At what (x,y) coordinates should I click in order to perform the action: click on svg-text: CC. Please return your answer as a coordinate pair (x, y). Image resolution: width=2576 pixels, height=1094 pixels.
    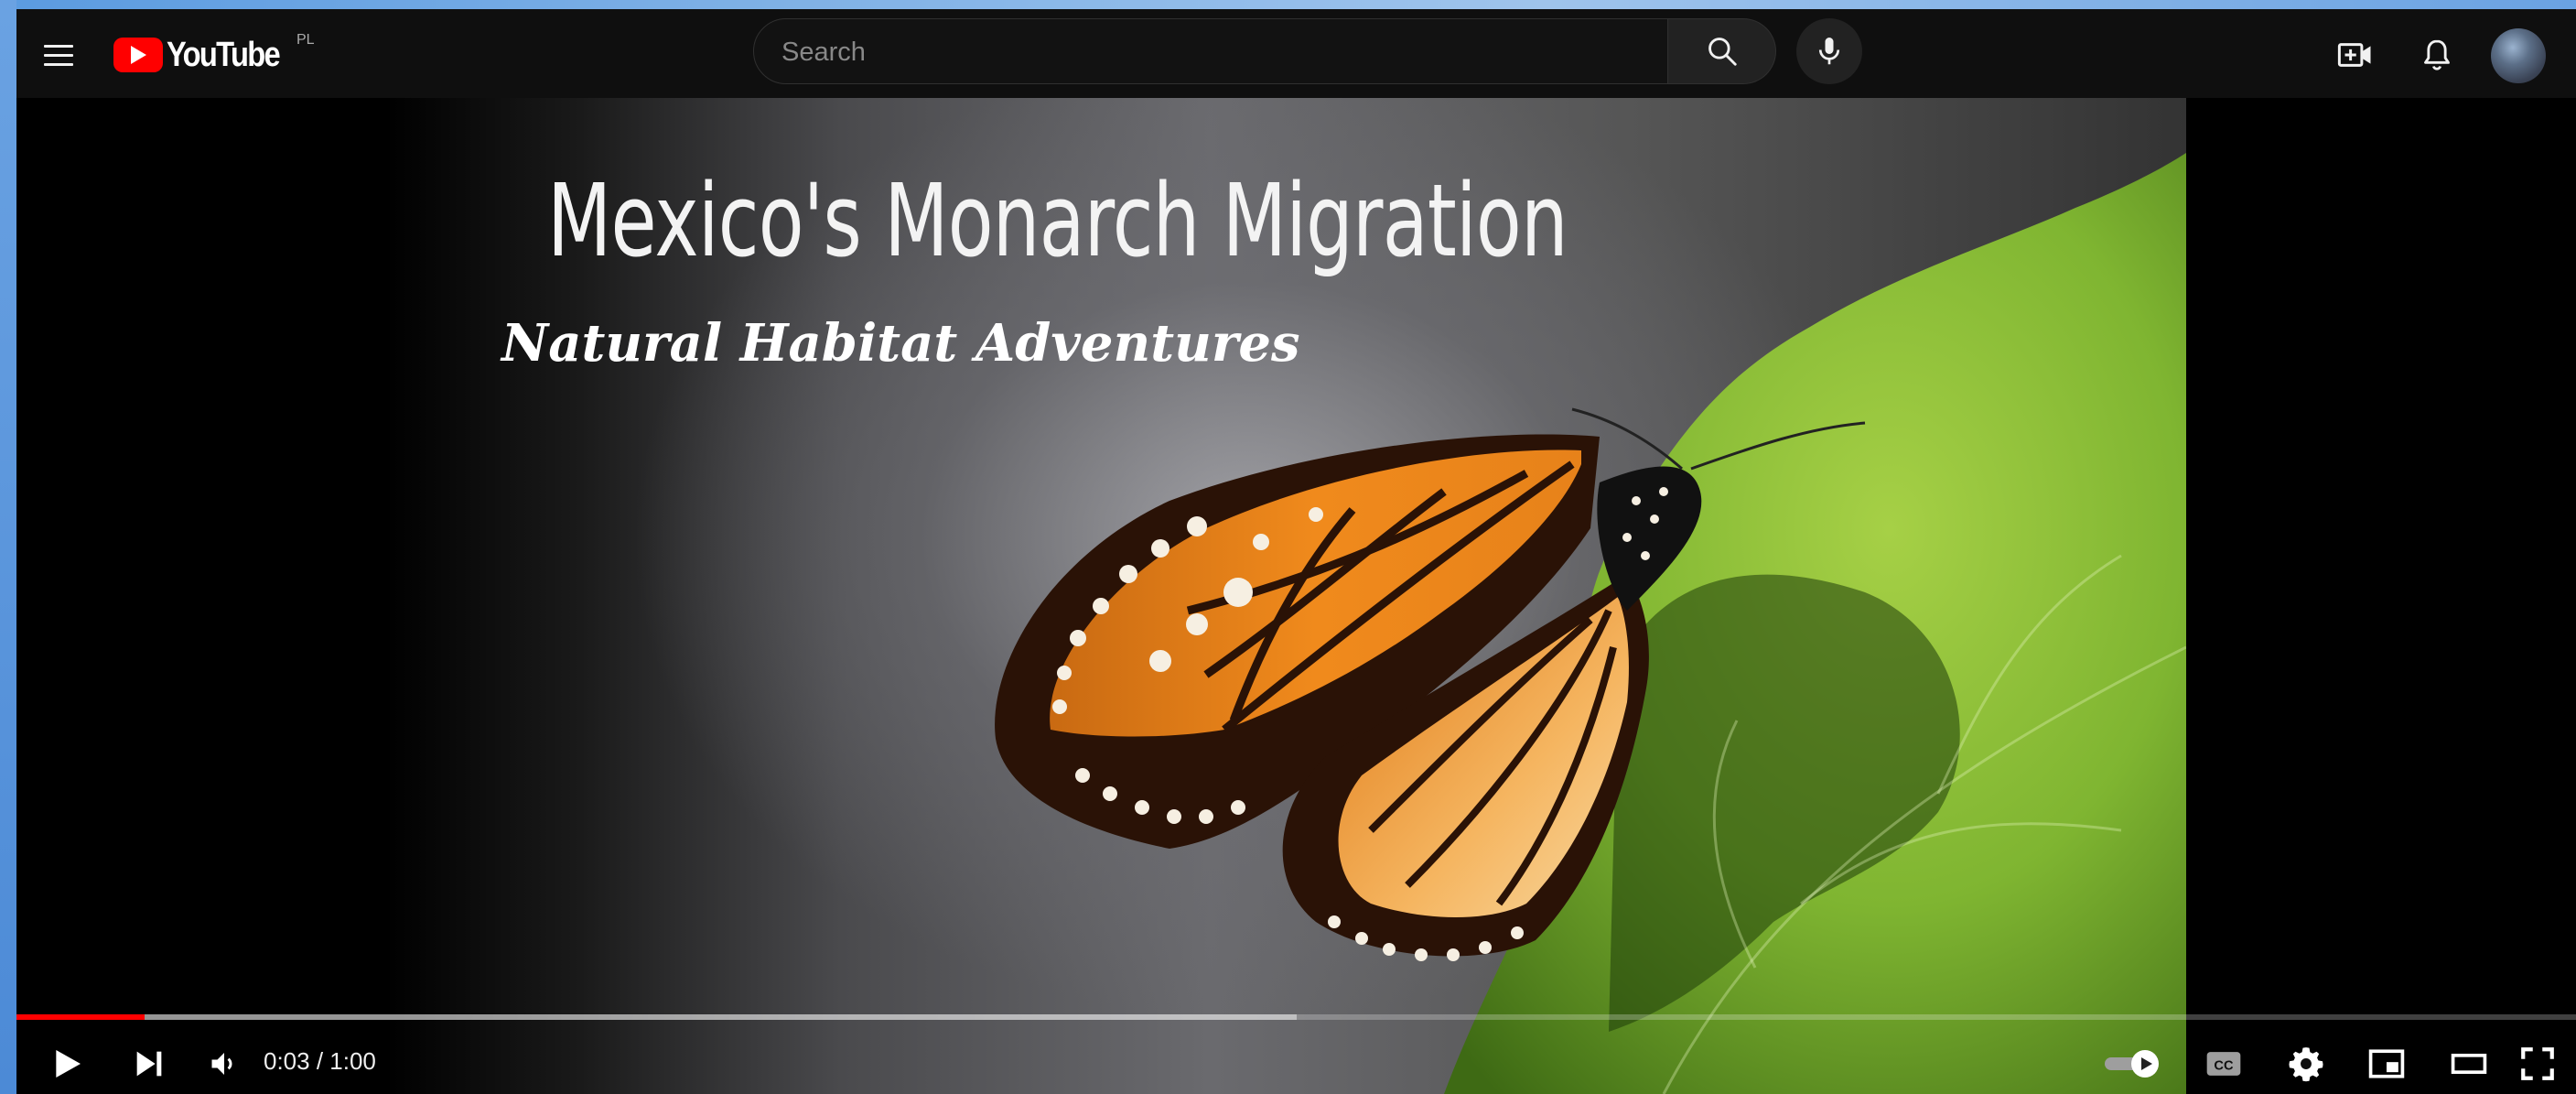
    Looking at the image, I should click on (2224, 1065).